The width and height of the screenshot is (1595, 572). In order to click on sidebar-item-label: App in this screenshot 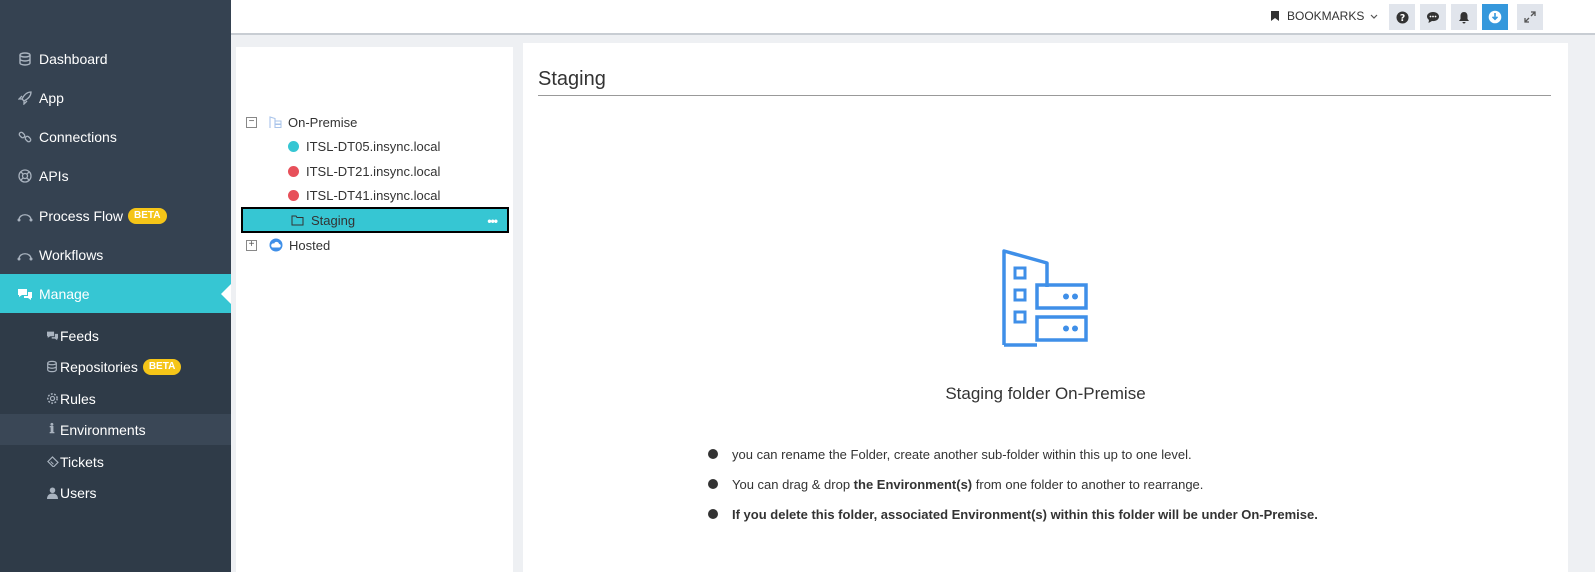, I will do `click(51, 97)`.